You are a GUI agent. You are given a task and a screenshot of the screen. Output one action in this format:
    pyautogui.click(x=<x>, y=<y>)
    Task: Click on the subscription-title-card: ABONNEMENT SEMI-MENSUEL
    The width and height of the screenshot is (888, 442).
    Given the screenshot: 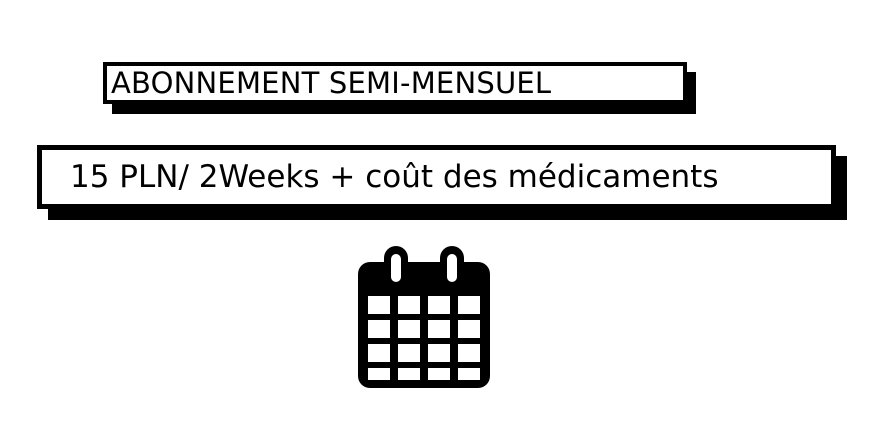 What is the action you would take?
    pyautogui.click(x=395, y=83)
    